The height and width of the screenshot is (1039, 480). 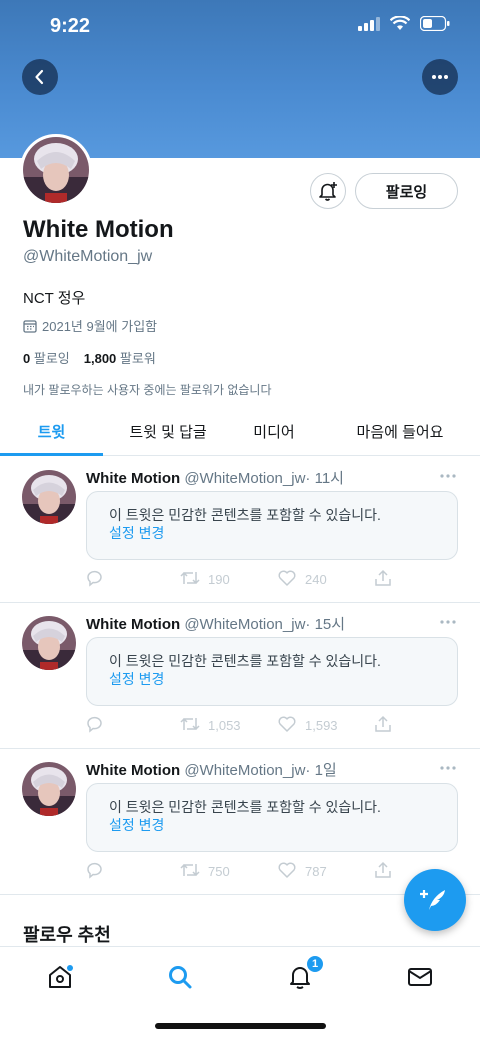 What do you see at coordinates (30, 326) in the screenshot?
I see `calendar-icon` at bounding box center [30, 326].